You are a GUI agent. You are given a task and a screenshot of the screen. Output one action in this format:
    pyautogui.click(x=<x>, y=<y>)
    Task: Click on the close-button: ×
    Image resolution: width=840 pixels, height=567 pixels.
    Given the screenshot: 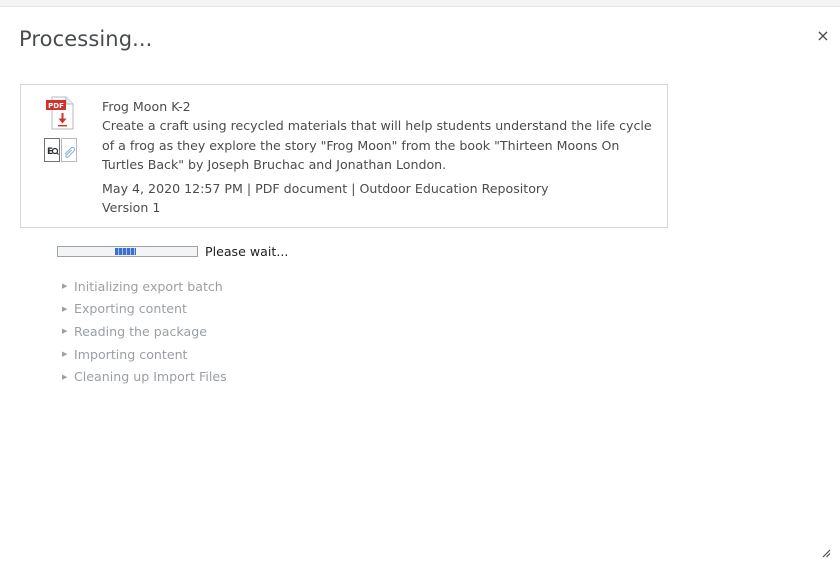 What is the action you would take?
    pyautogui.click(x=823, y=36)
    